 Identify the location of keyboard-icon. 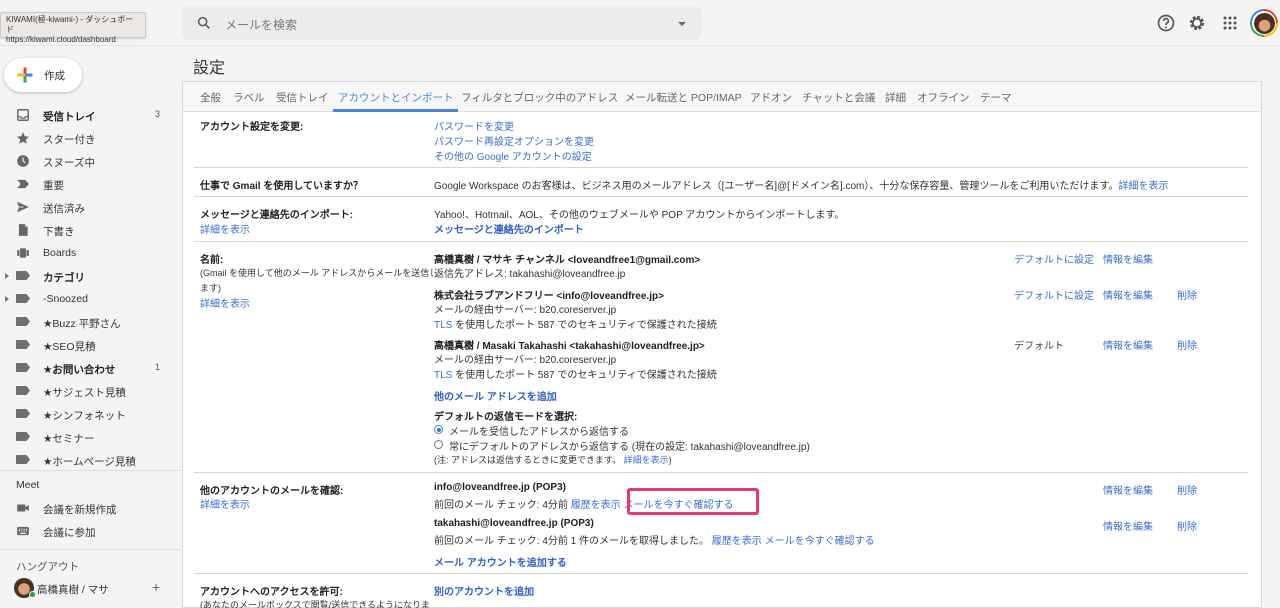
(23, 531).